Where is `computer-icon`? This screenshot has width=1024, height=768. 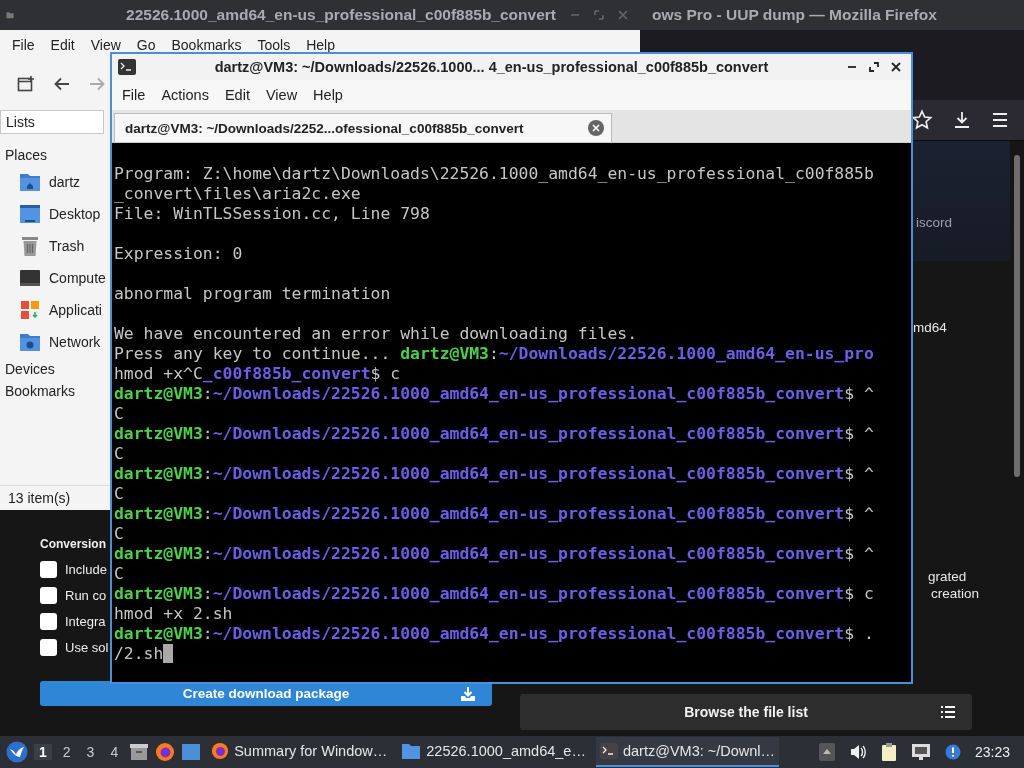 computer-icon is located at coordinates (30, 278).